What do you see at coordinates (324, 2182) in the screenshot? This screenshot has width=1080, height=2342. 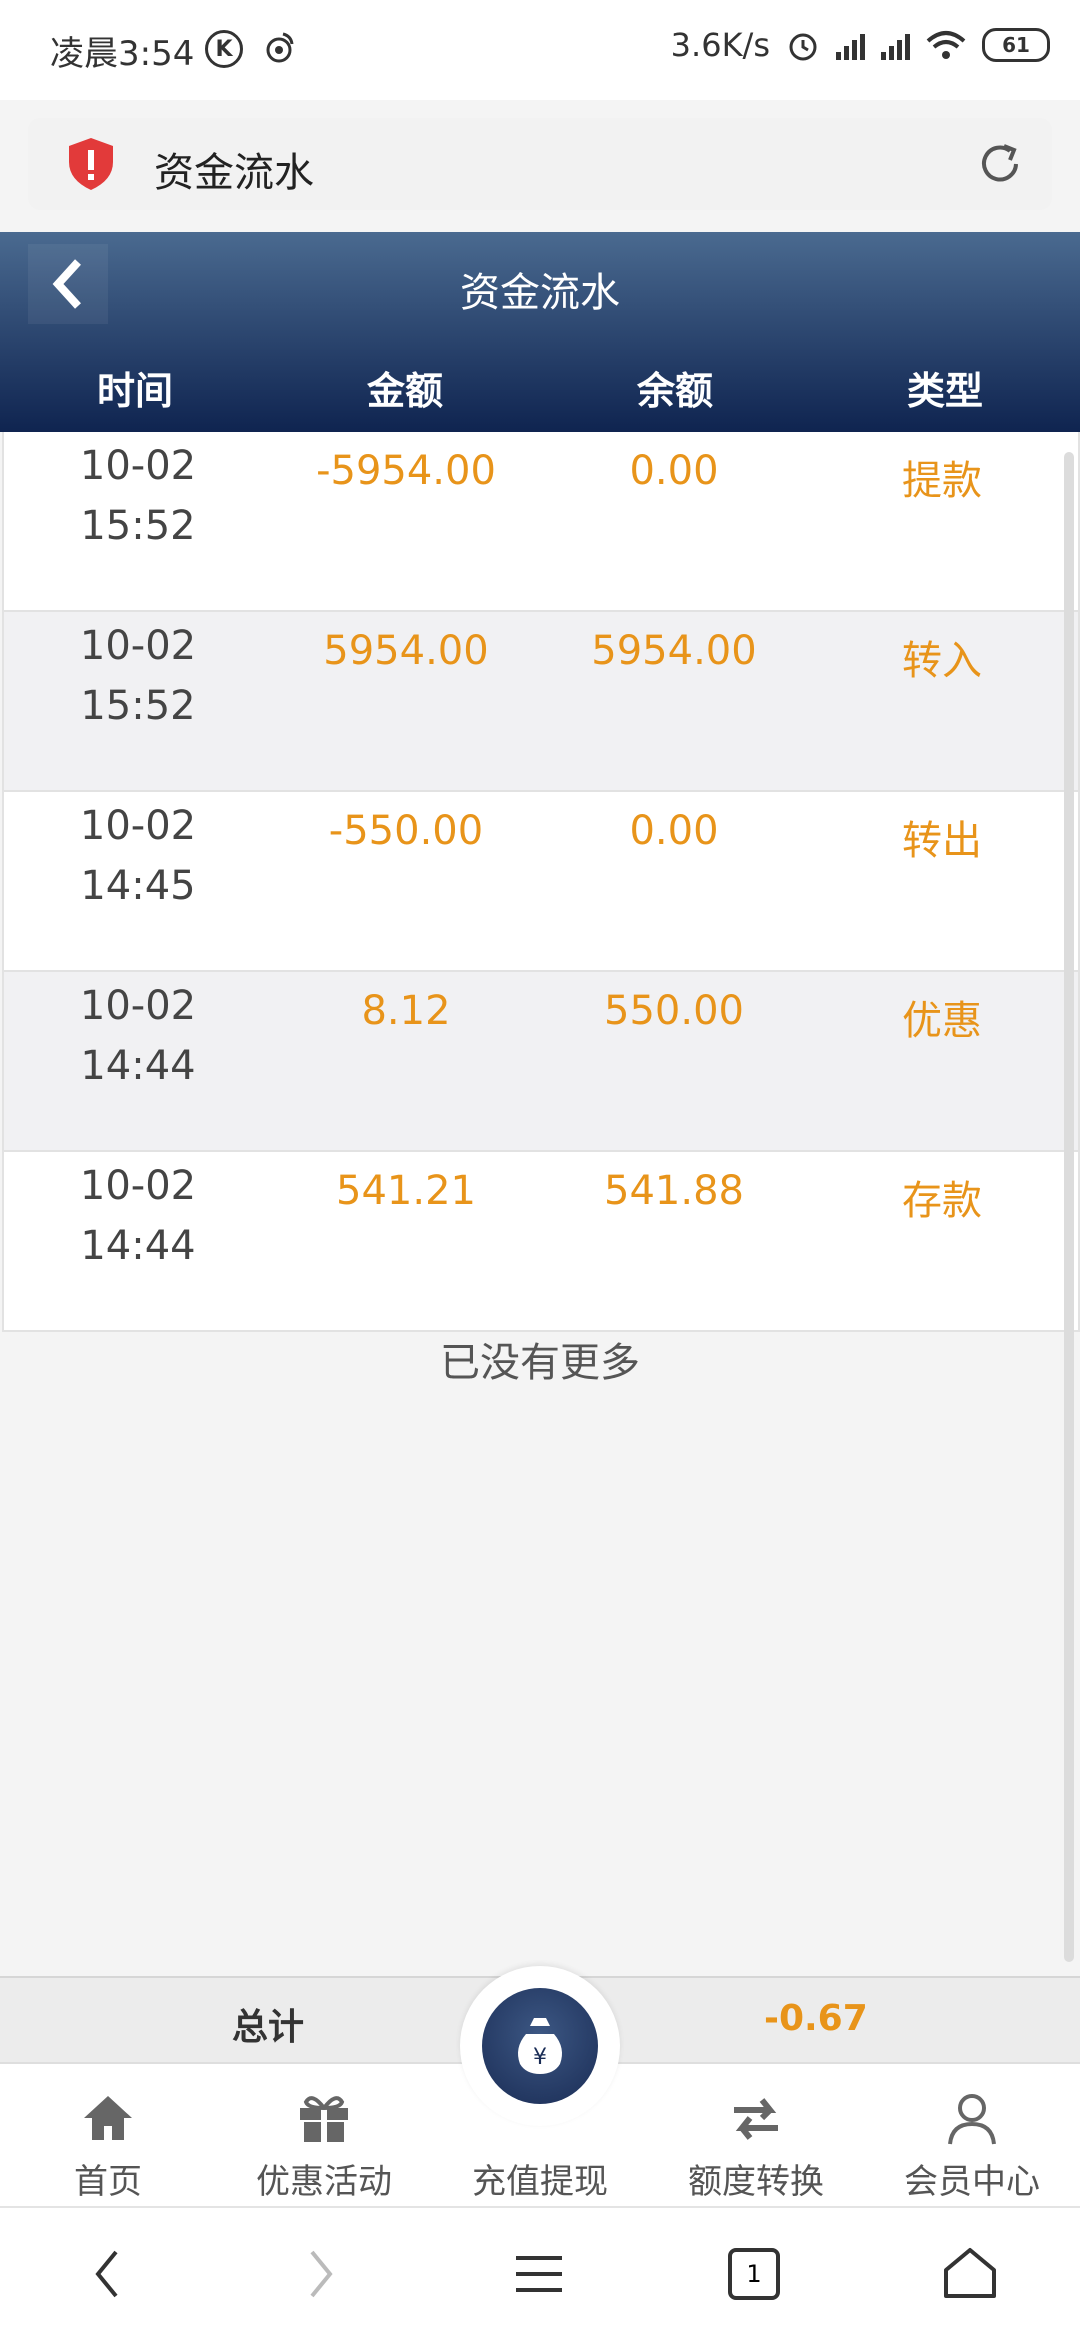 I see `tab-label: 优惠活动` at bounding box center [324, 2182].